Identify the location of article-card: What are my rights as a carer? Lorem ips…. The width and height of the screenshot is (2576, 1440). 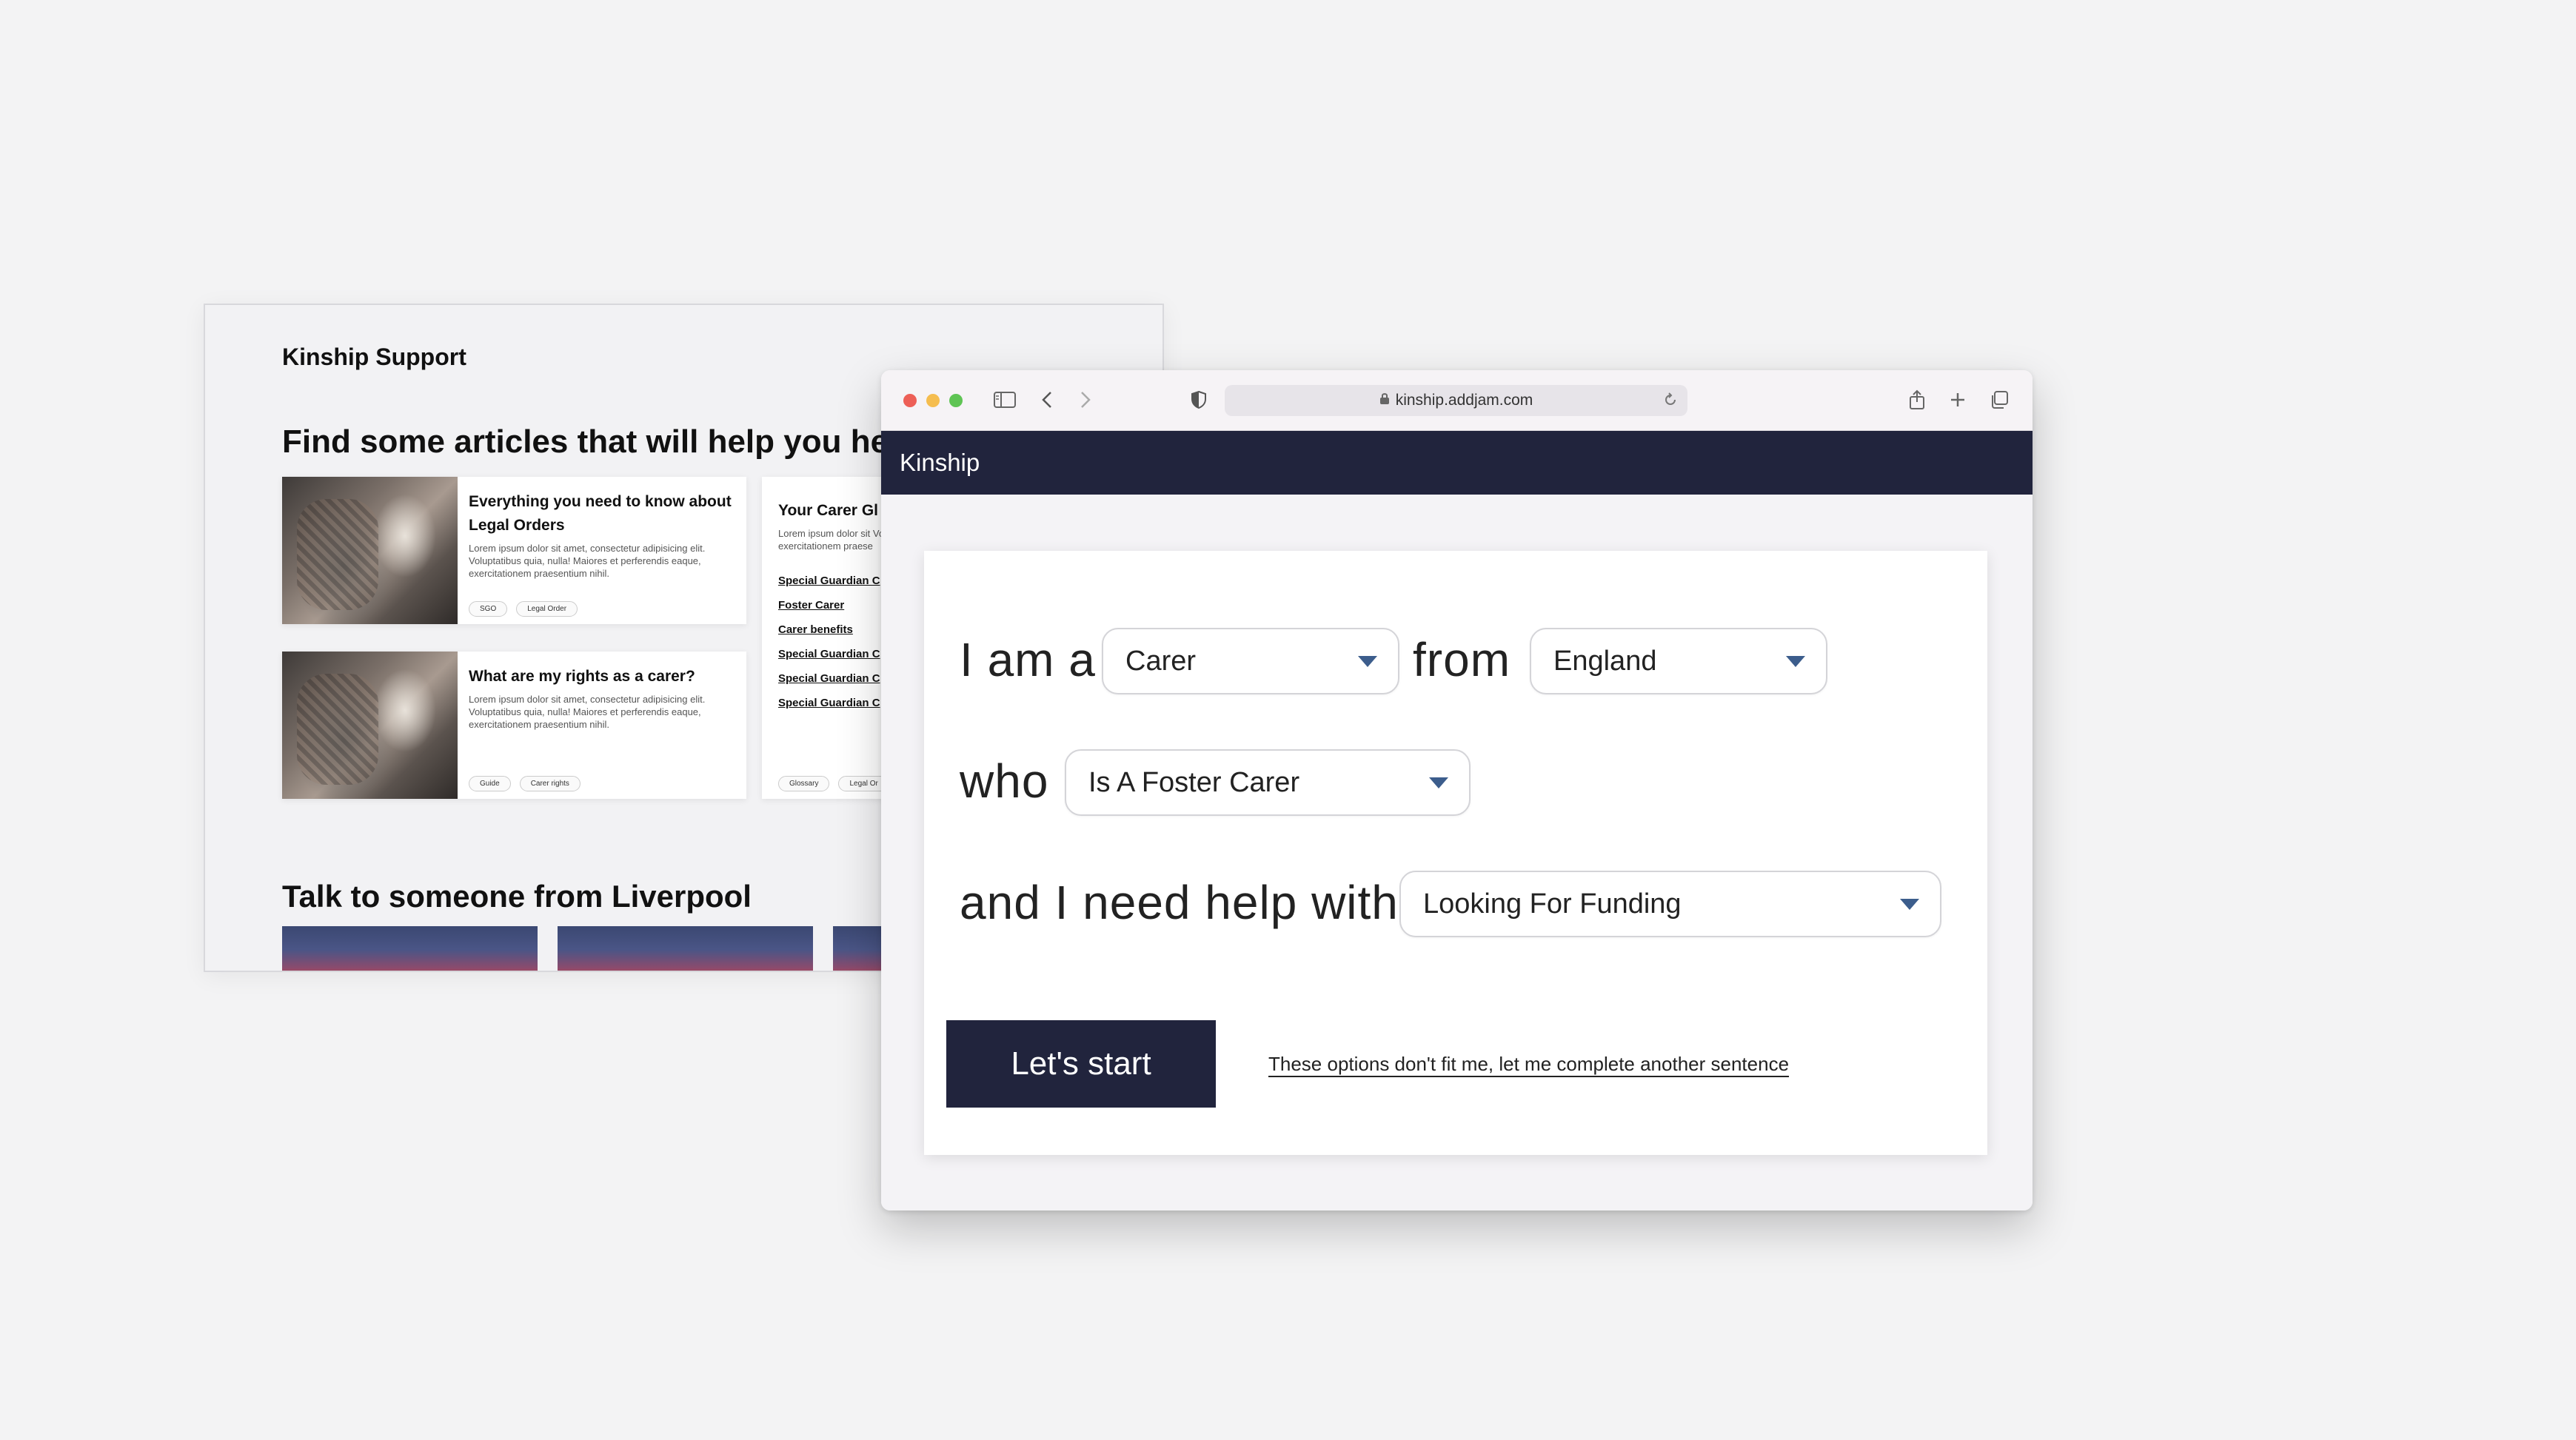
(514, 725).